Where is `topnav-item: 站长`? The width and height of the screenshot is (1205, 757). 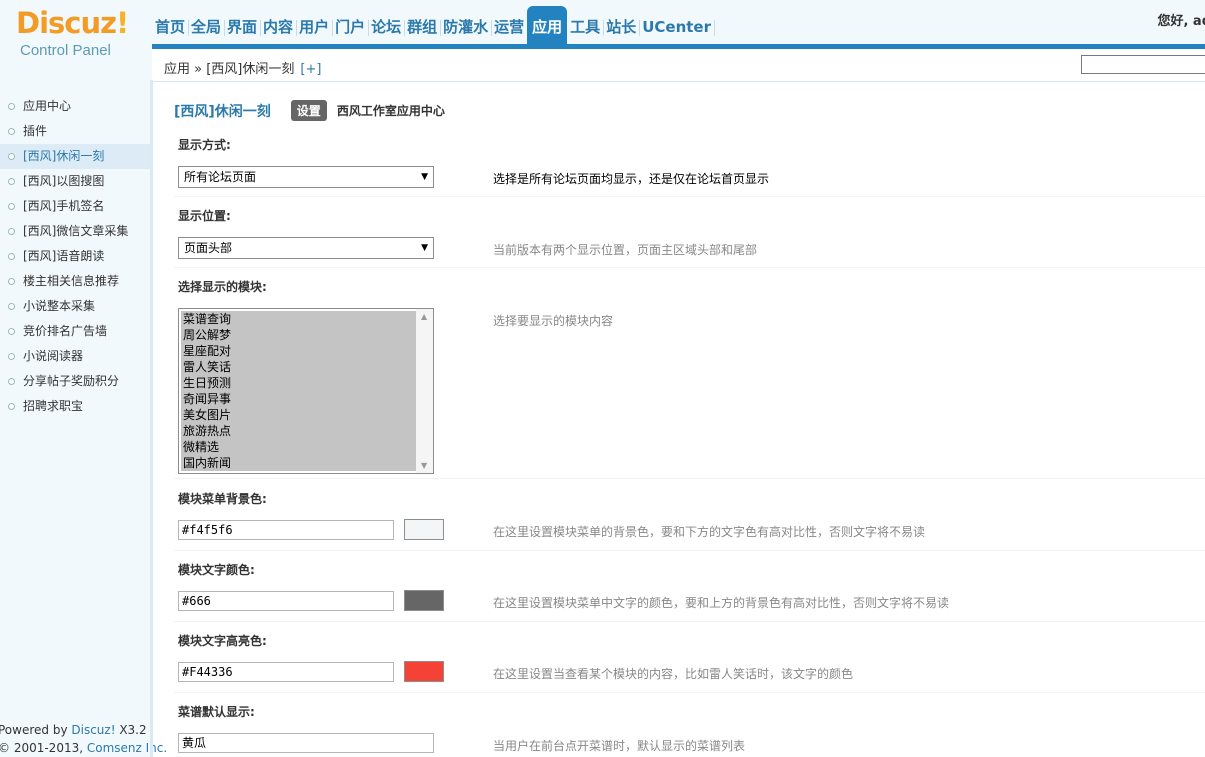 topnav-item: 站长 is located at coordinates (622, 25).